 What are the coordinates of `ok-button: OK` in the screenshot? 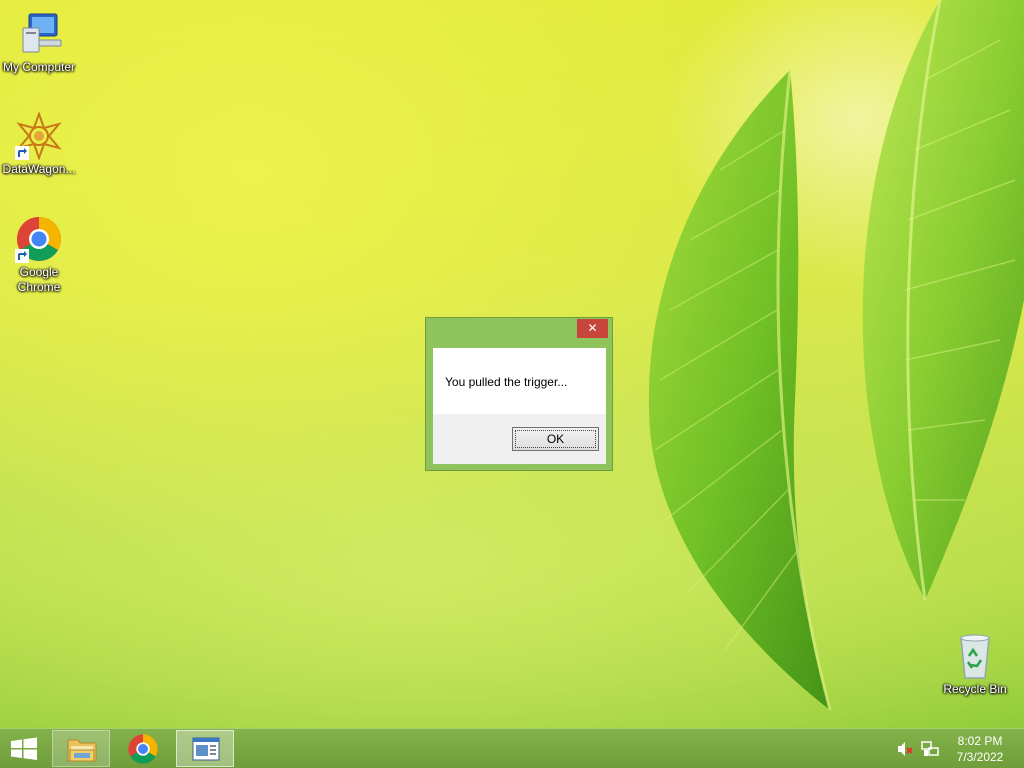 It's located at (555, 439).